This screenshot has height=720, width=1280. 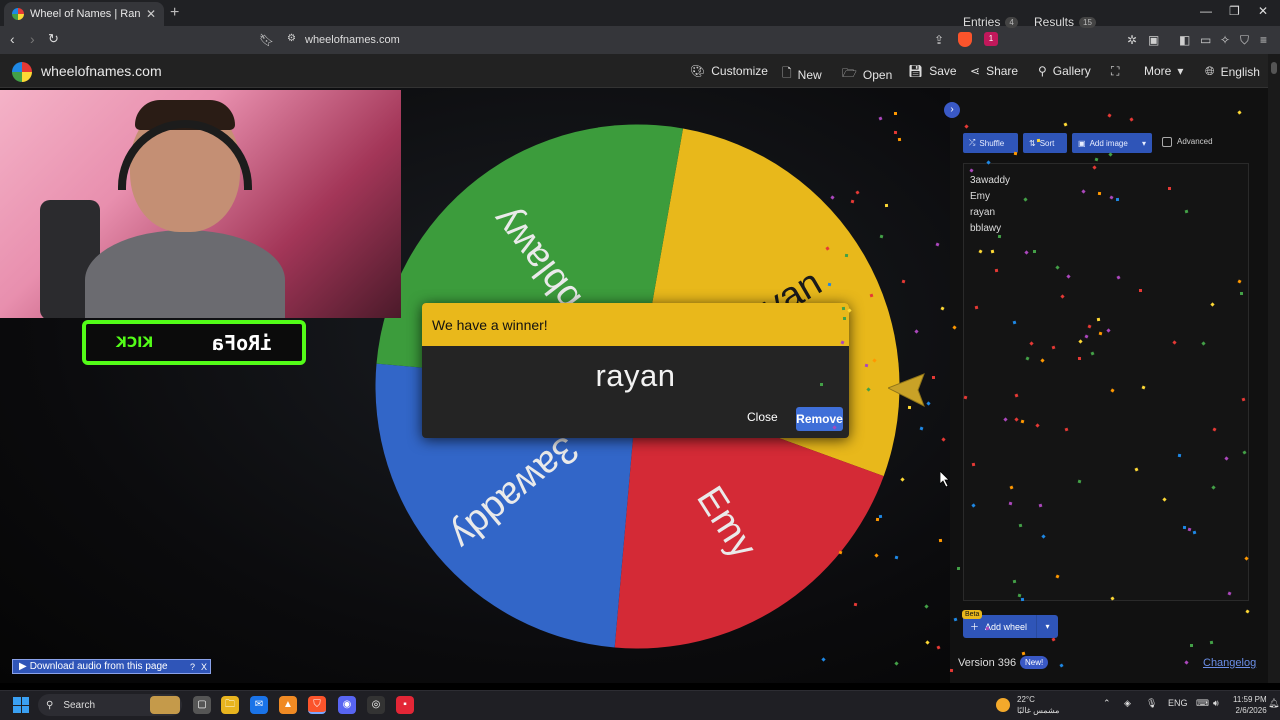 I want to click on notification-icon: 🔔︎, so click(x=1273, y=703).